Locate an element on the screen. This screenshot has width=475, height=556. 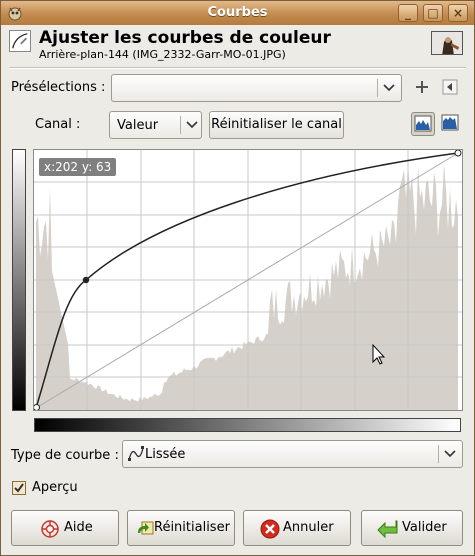
smooth-curve-icon is located at coordinates (136, 453).